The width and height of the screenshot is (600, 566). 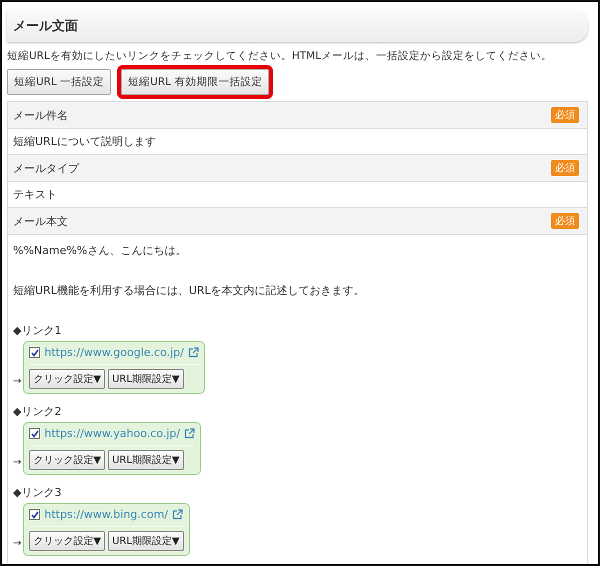 What do you see at coordinates (37, 330) in the screenshot?
I see `link-label: ◆リンク1` at bounding box center [37, 330].